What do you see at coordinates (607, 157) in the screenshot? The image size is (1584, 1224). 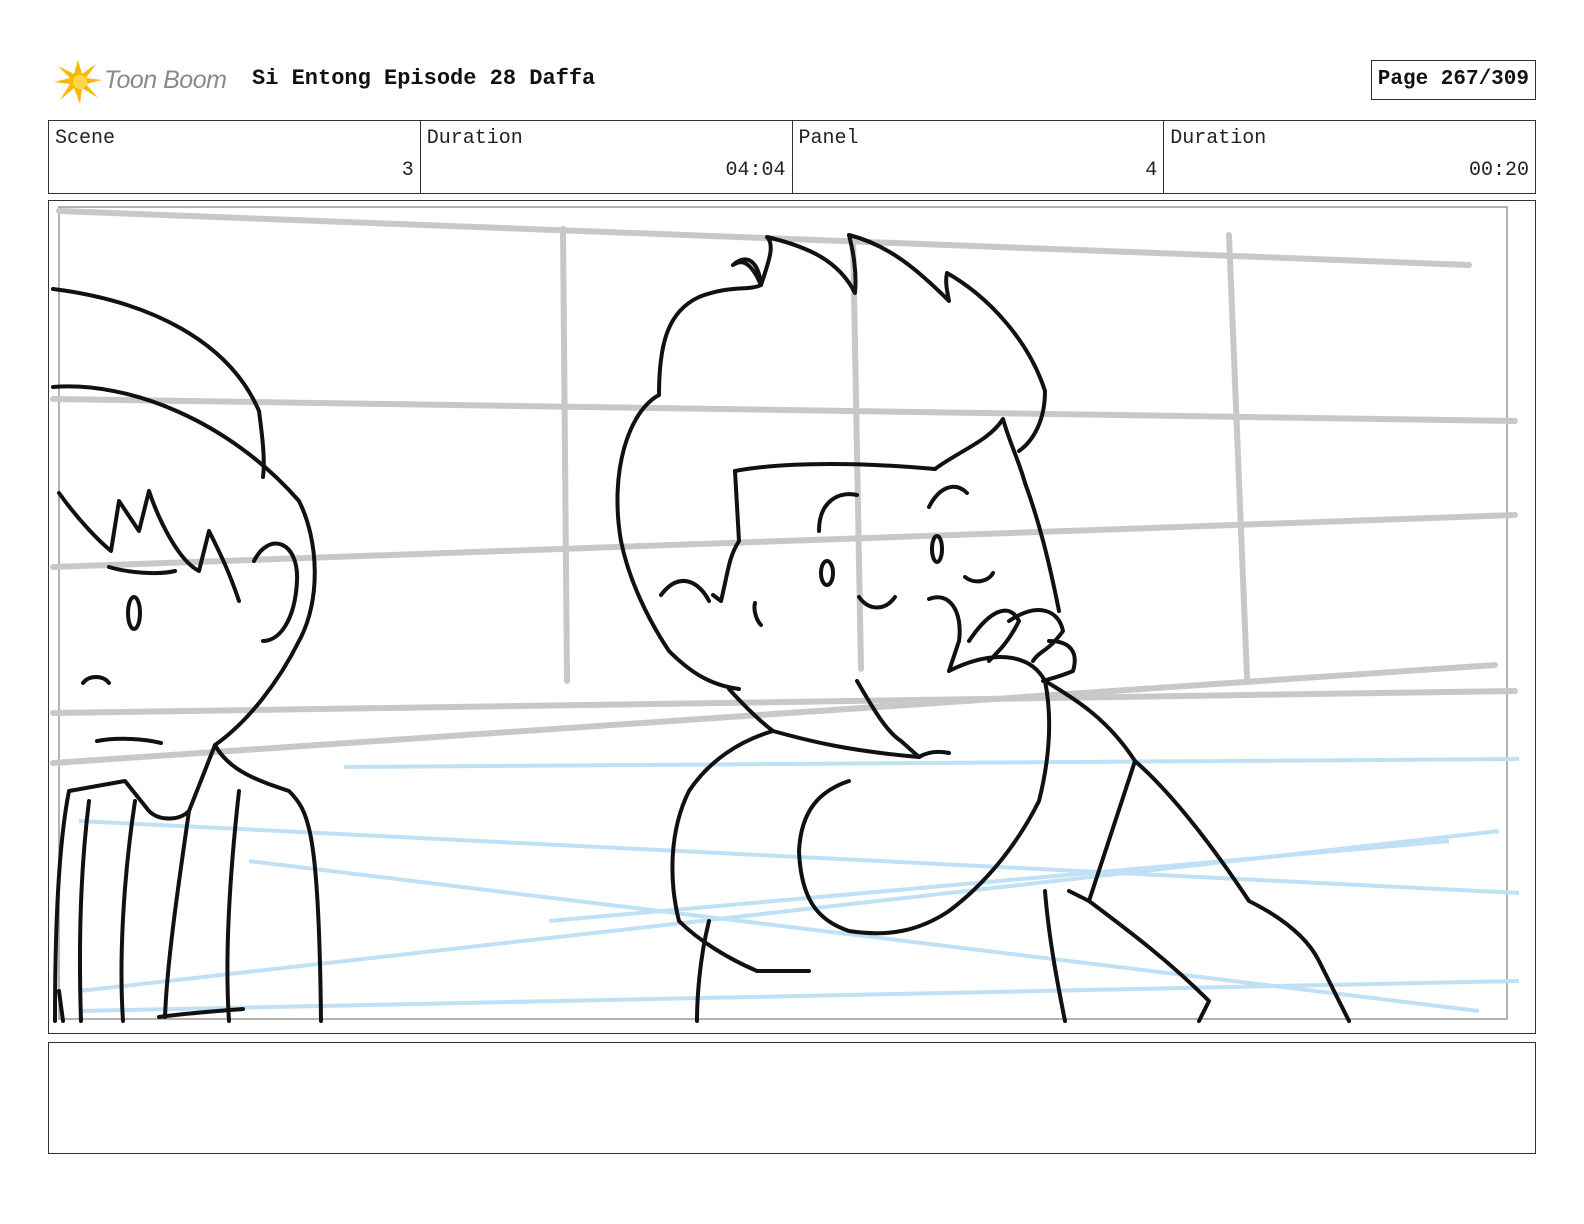 I see `scene-duration-cell: Duration 04:04` at bounding box center [607, 157].